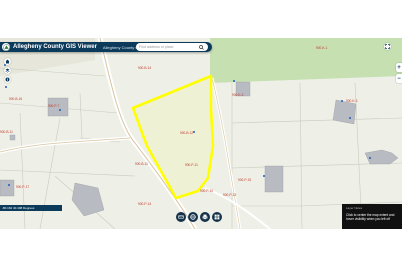  I want to click on info-button, so click(7, 79).